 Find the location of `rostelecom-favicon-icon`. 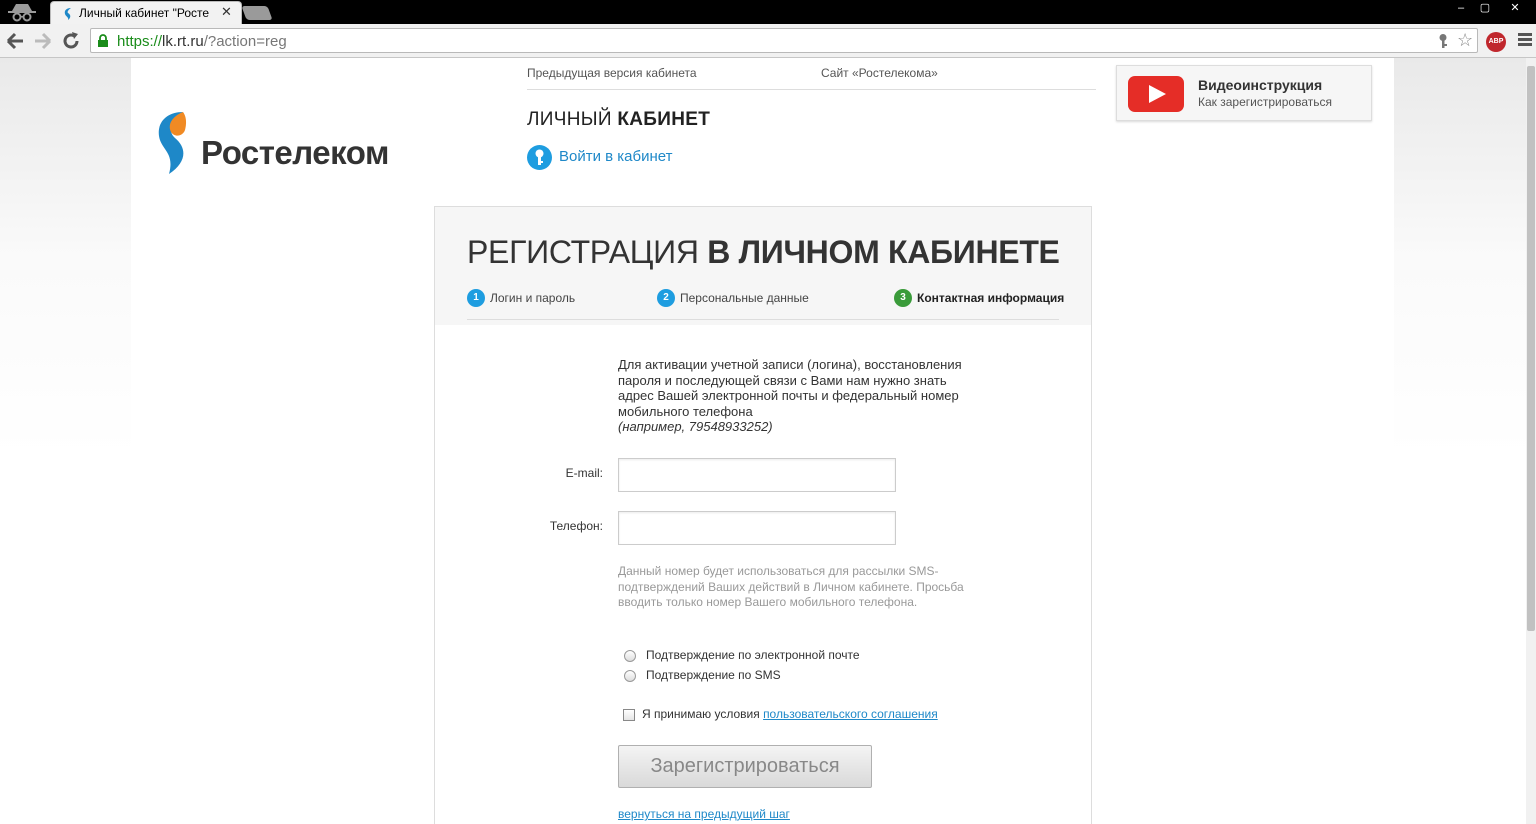

rostelecom-favicon-icon is located at coordinates (68, 13).